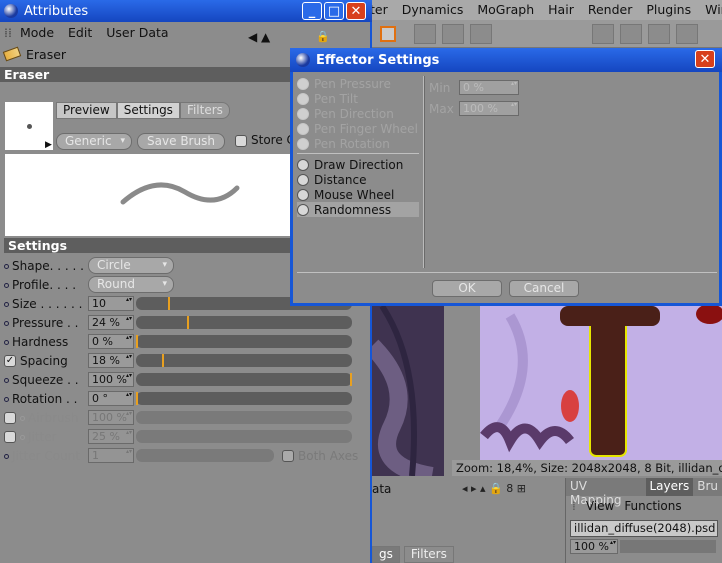 The height and width of the screenshot is (563, 722). What do you see at coordinates (29, 126) in the screenshot?
I see `brush-preview: ▶` at bounding box center [29, 126].